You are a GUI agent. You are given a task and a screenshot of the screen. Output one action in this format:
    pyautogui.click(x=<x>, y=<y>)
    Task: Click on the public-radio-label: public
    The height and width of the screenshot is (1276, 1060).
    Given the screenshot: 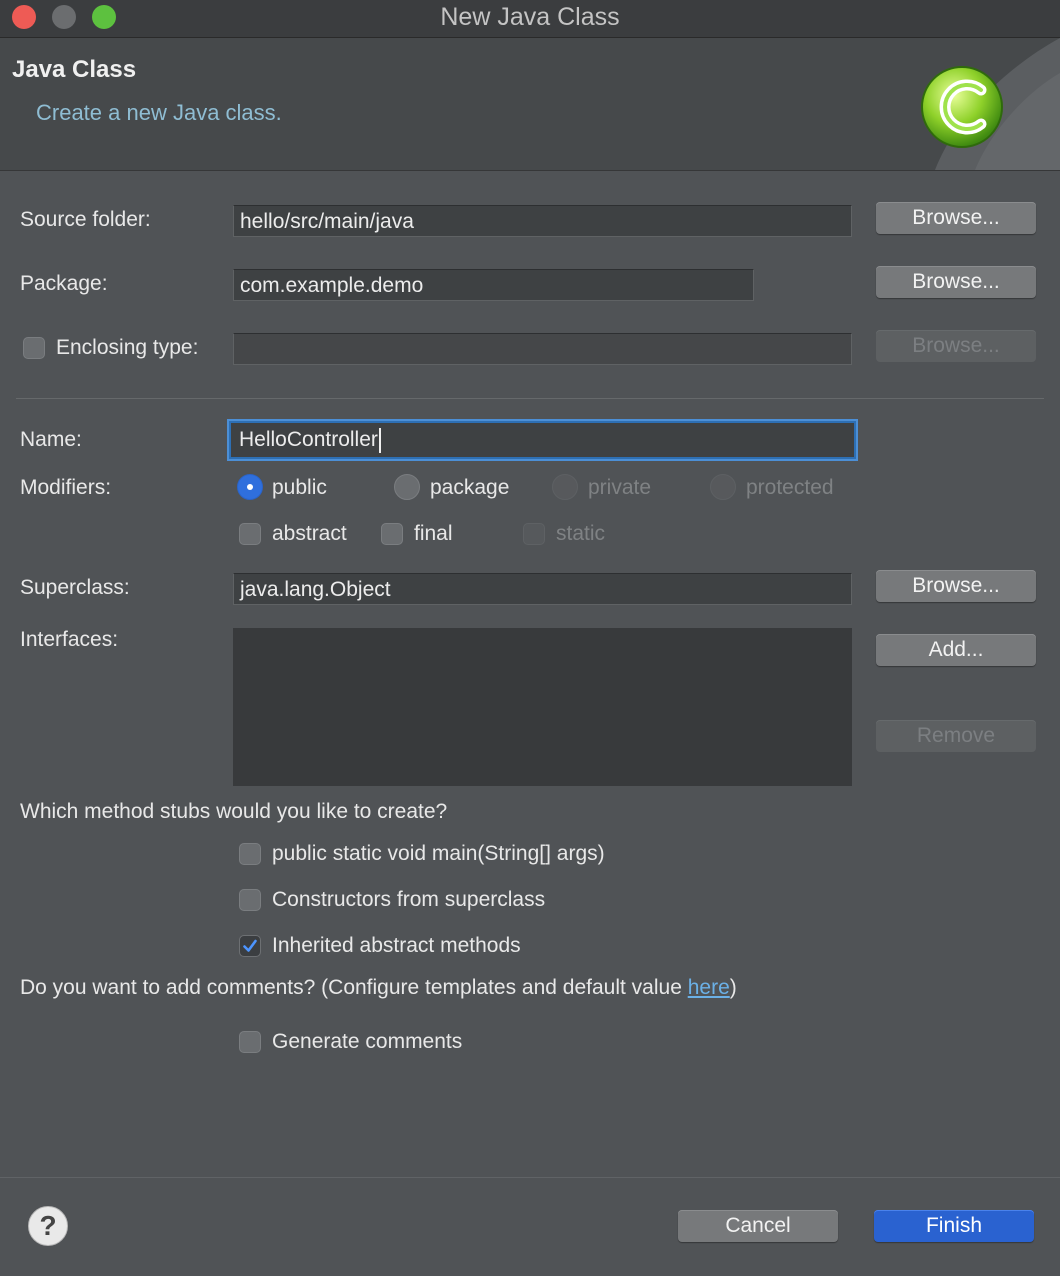 What is the action you would take?
    pyautogui.click(x=299, y=487)
    